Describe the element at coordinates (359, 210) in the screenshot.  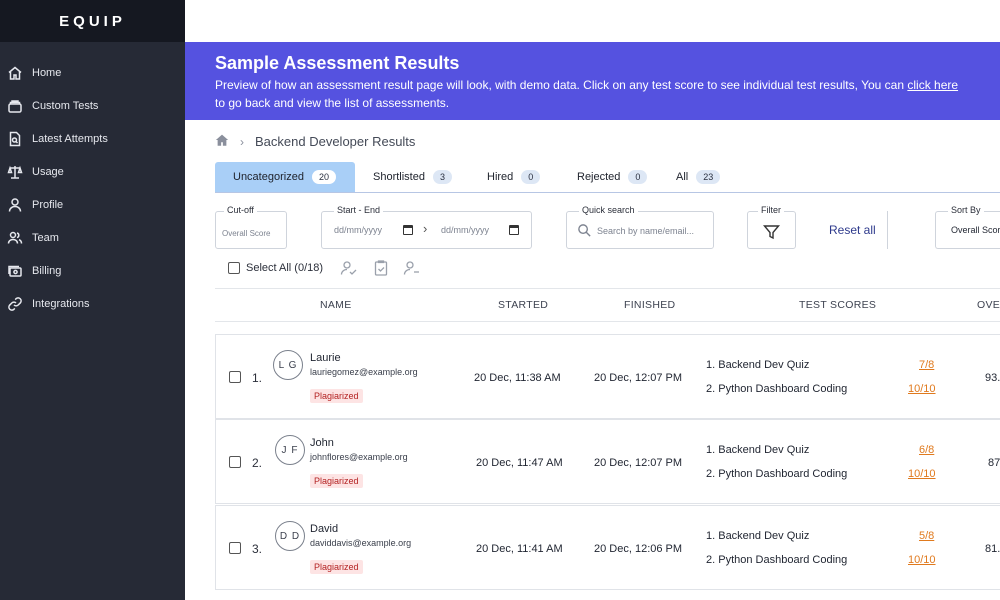
I see `date-range-label: Start - End` at that location.